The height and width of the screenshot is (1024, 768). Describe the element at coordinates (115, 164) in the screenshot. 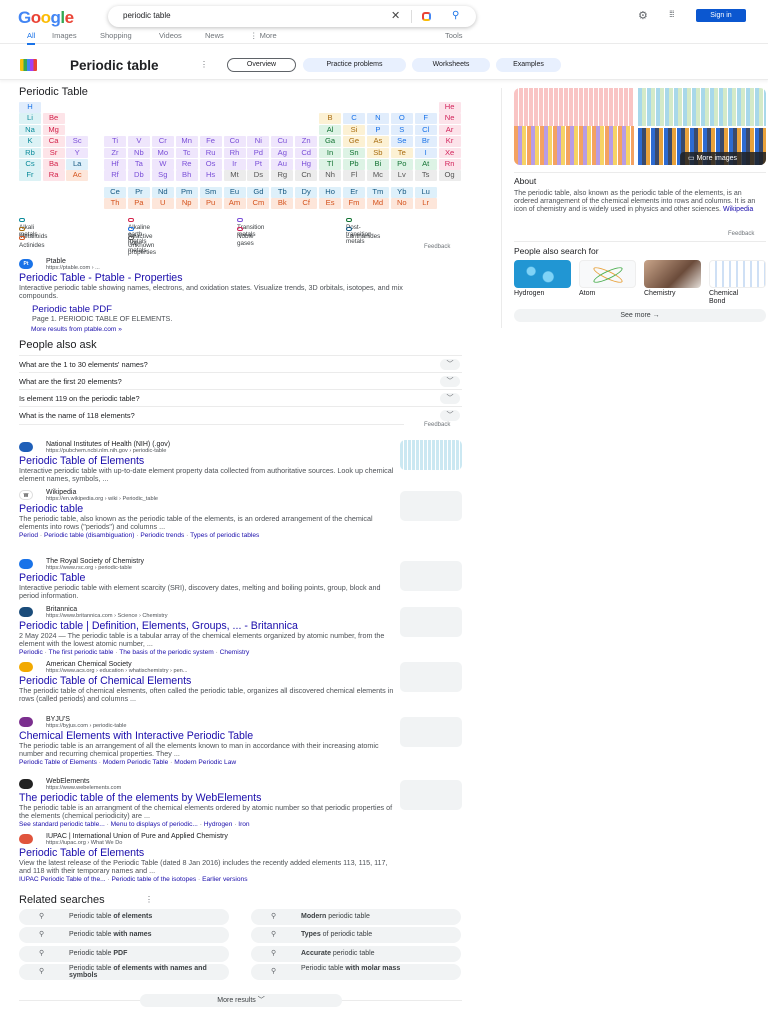

I see `element-cell: Hf` at that location.